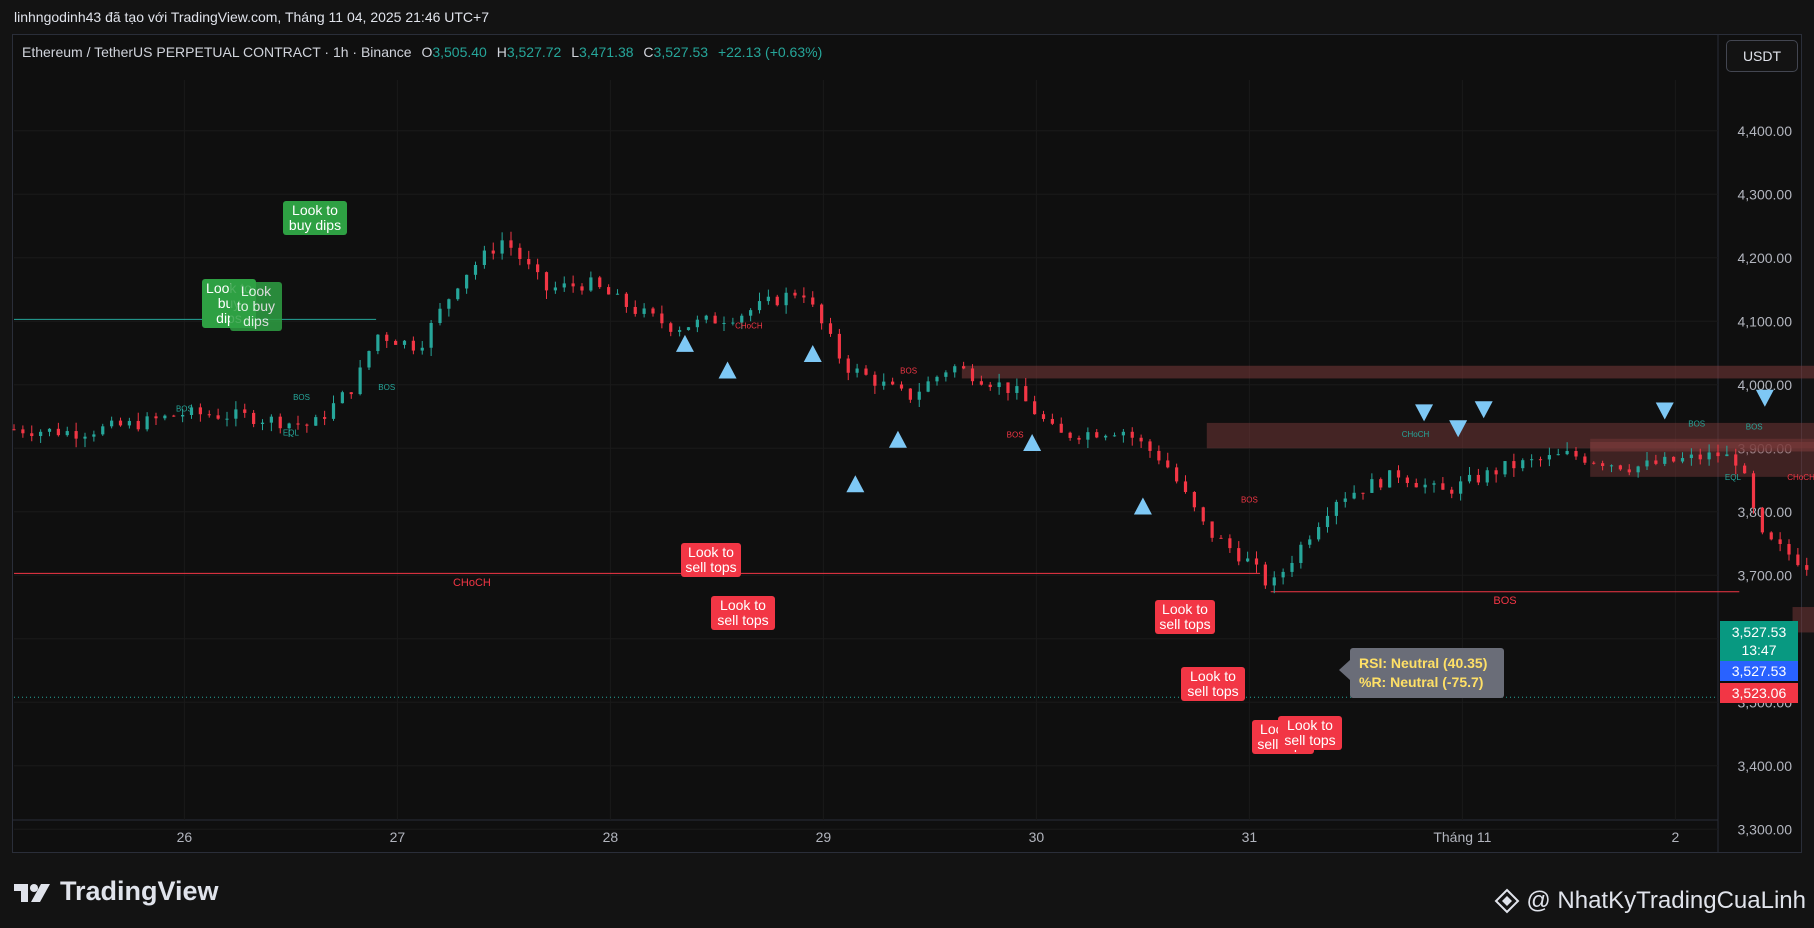 Image resolution: width=1814 pixels, height=928 pixels. Describe the element at coordinates (1765, 194) in the screenshot. I see `y-tick-label: 4,300.00` at that location.